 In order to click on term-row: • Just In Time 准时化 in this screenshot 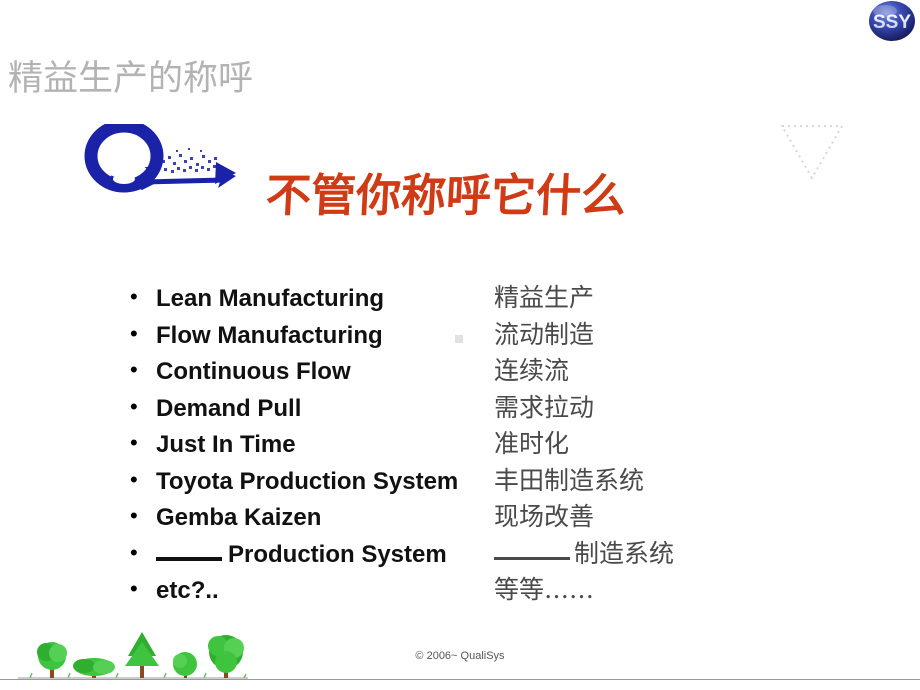, I will do `click(450, 447)`.